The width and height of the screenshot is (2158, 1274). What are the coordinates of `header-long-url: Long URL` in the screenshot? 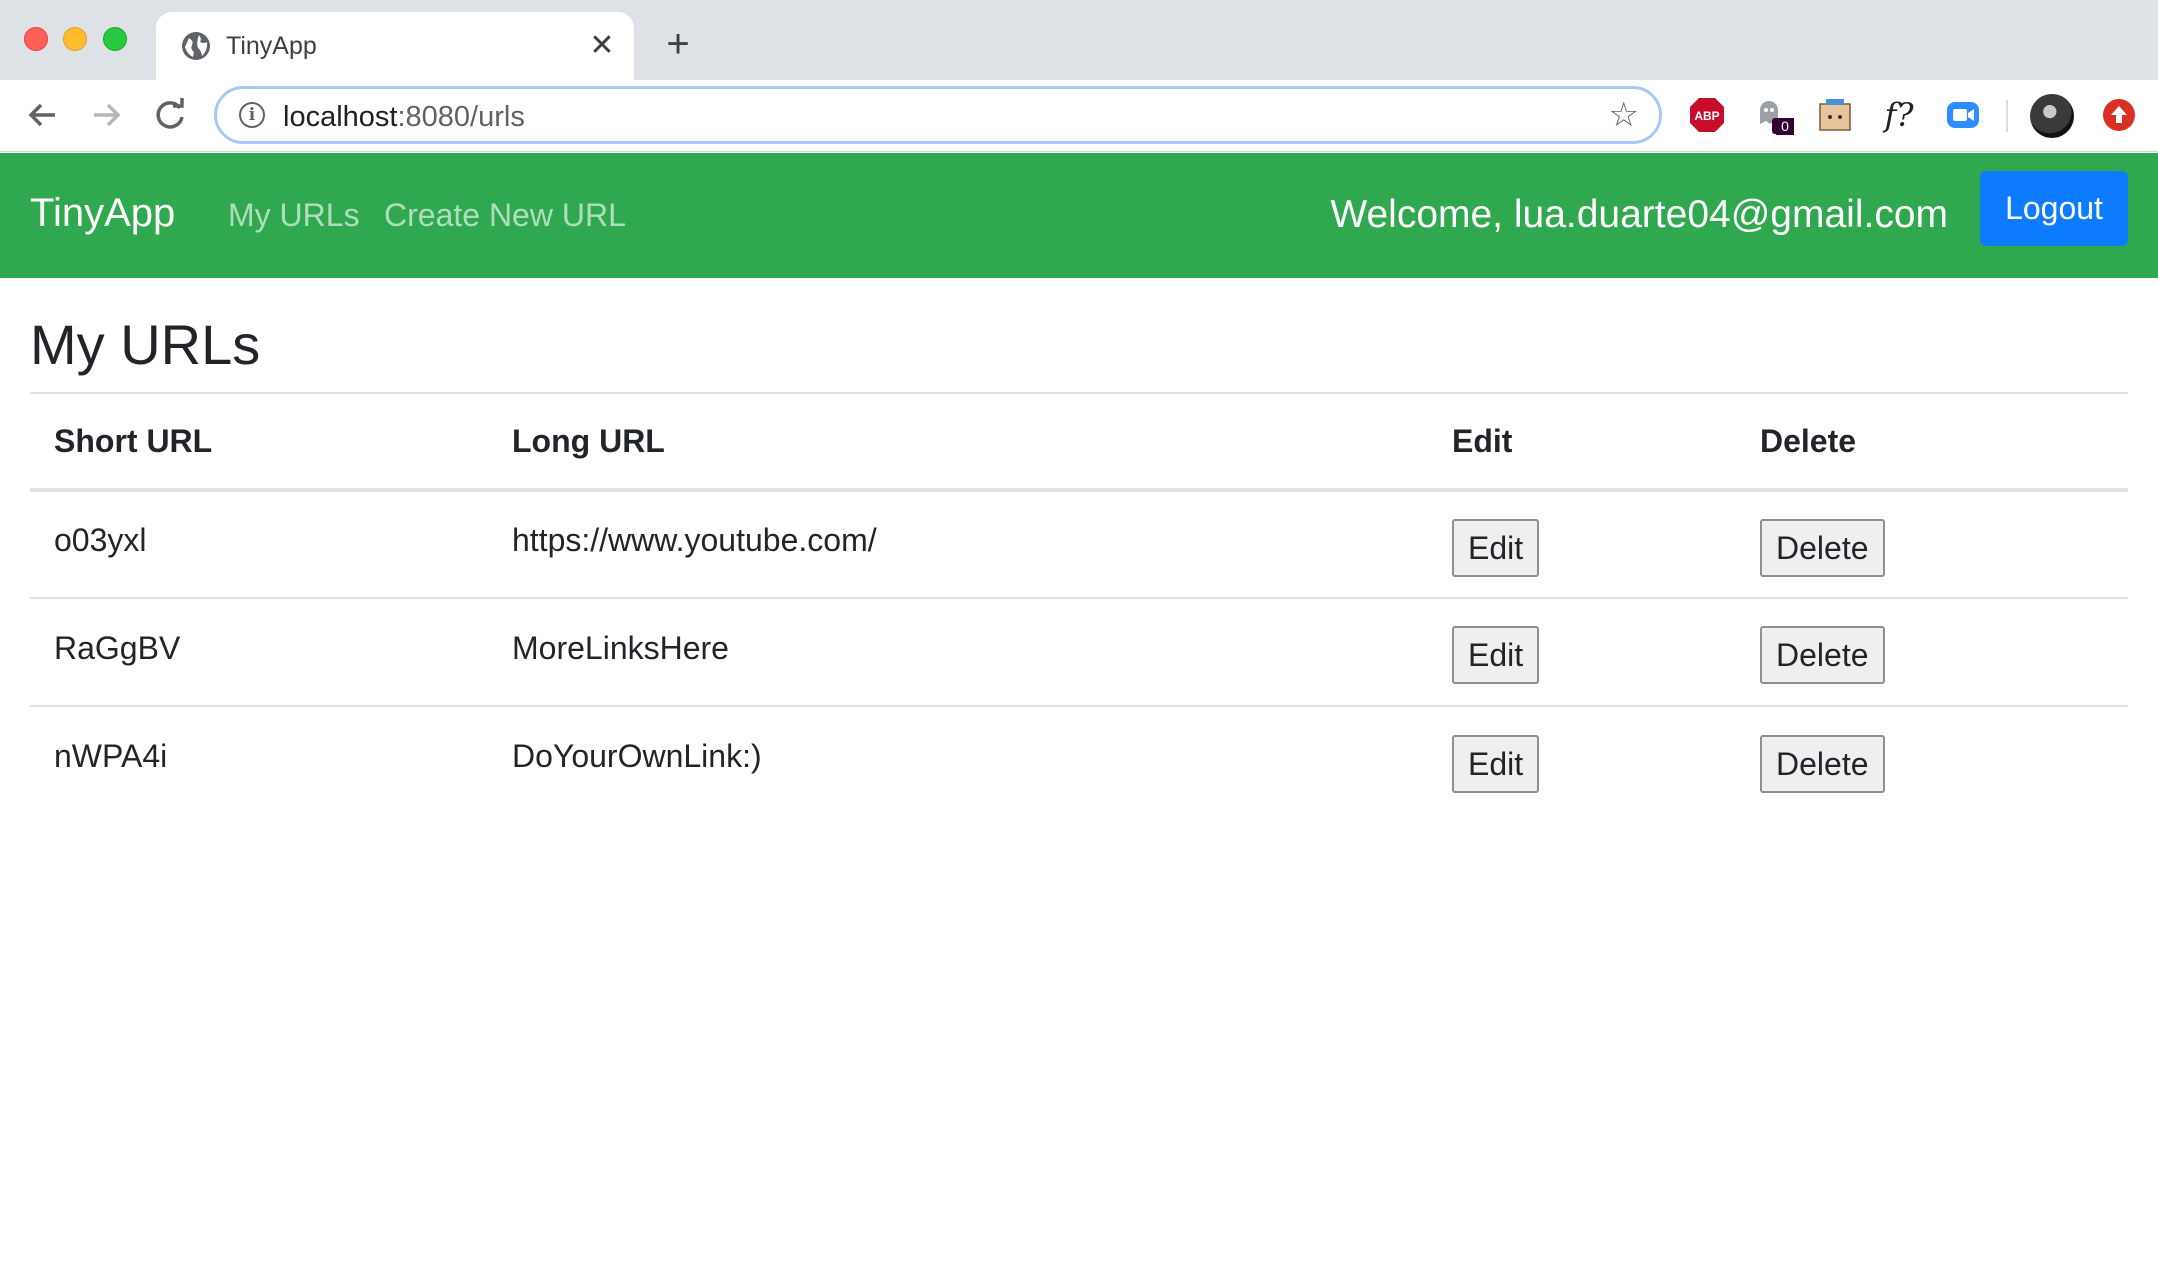 It's located at (958, 443).